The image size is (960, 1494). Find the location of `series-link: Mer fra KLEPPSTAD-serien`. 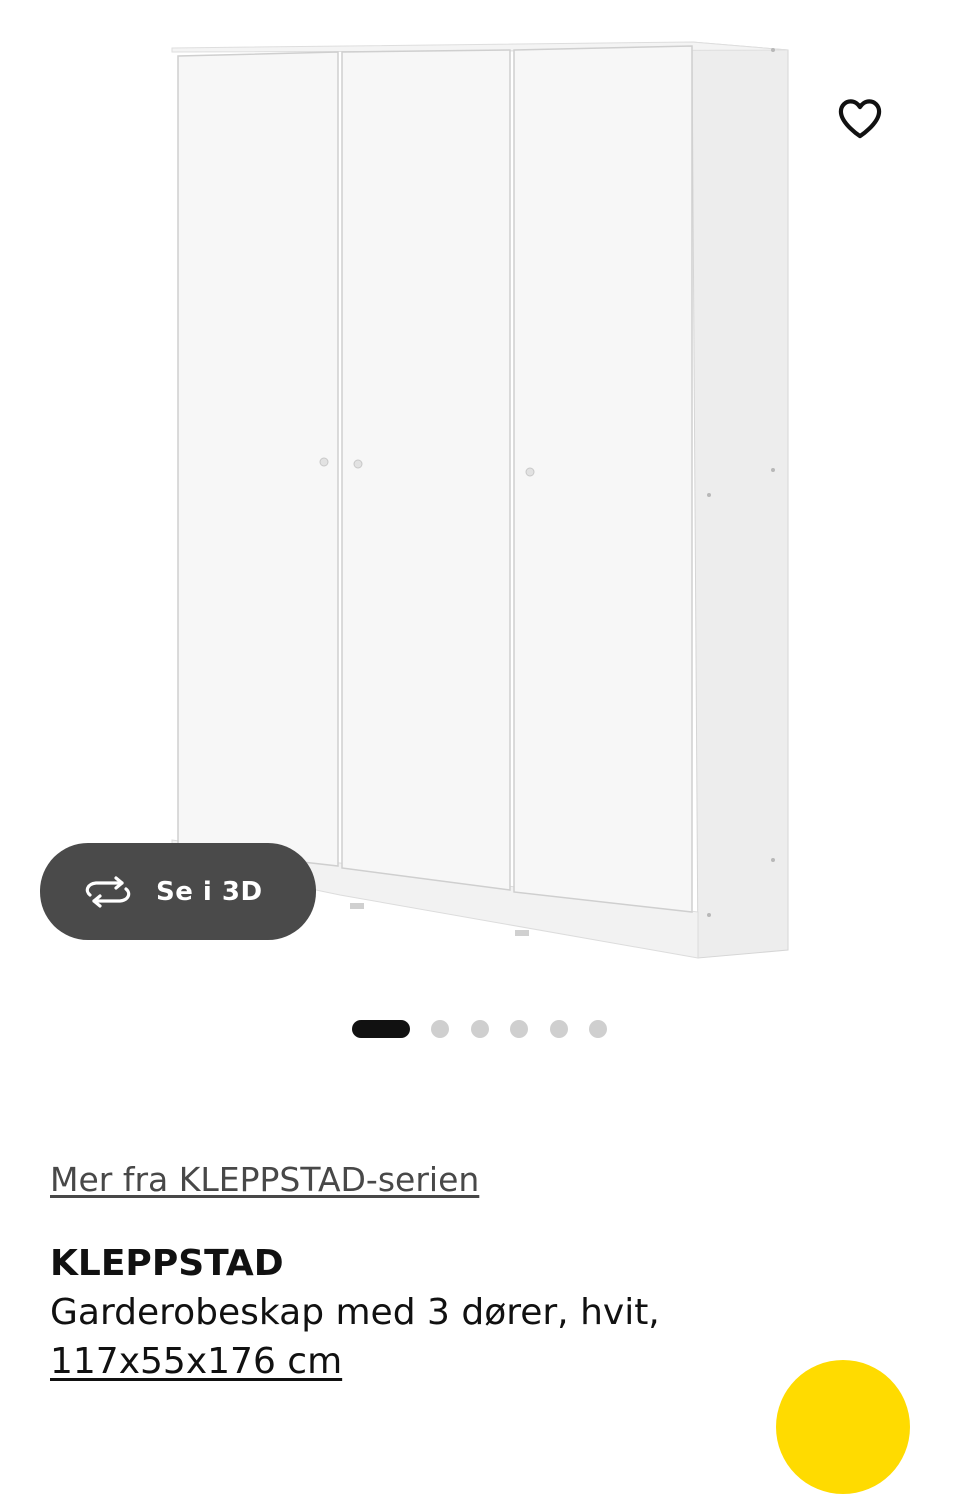

series-link: Mer fra KLEPPSTAD-serien is located at coordinates (264, 1179).